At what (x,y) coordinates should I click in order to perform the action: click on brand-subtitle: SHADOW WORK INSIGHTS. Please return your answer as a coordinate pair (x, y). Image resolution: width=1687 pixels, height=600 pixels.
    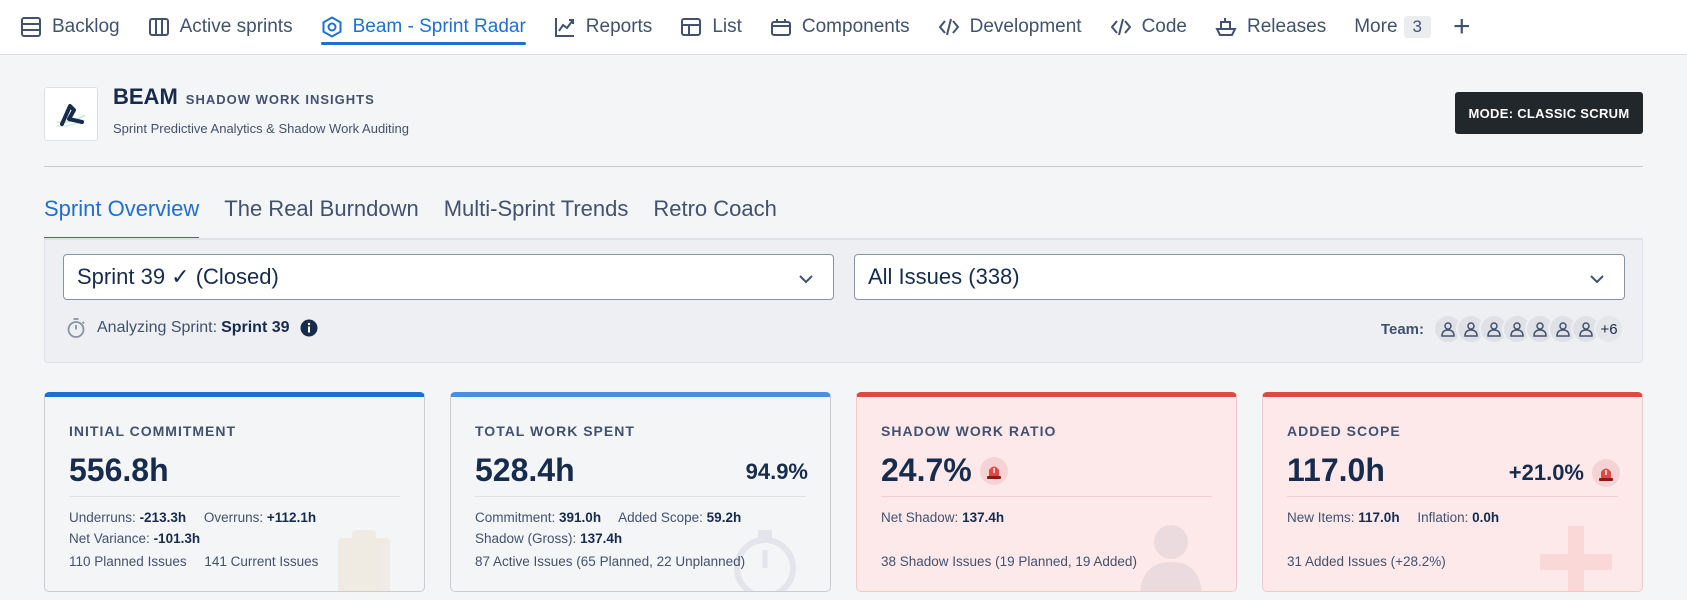
    Looking at the image, I should click on (280, 99).